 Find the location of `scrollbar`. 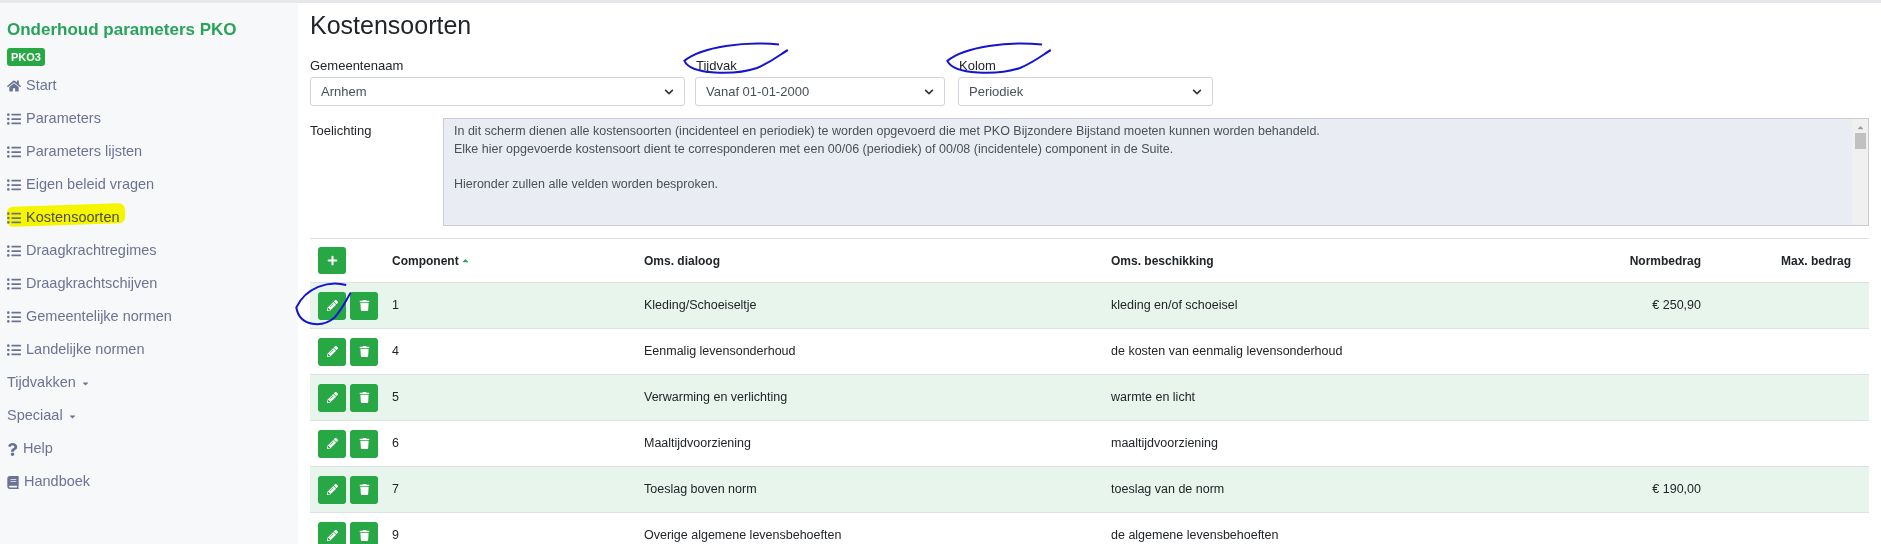

scrollbar is located at coordinates (1860, 172).